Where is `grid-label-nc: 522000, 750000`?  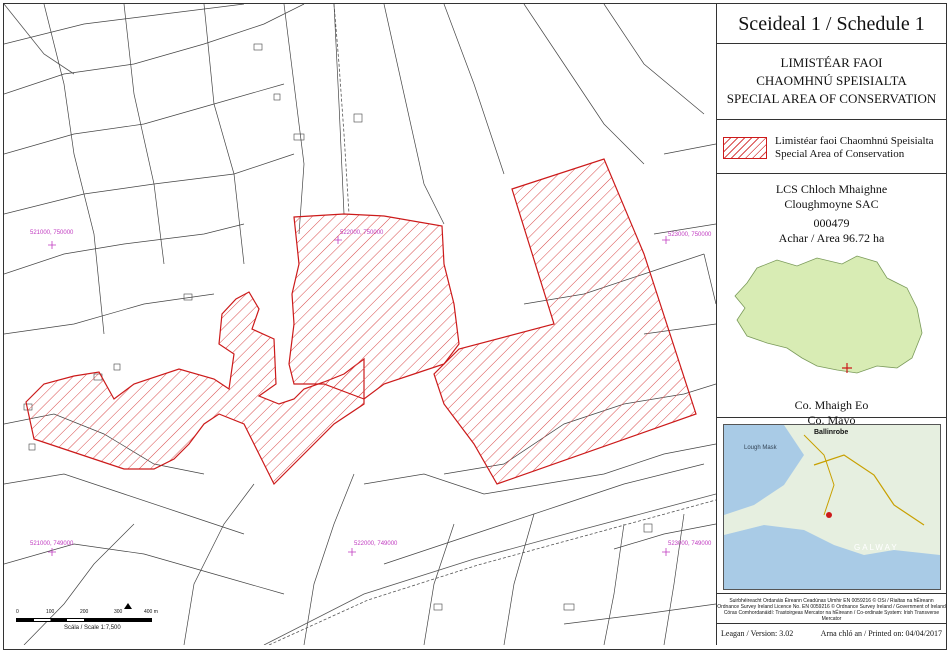
grid-label-nc: 522000, 750000 is located at coordinates (362, 233).